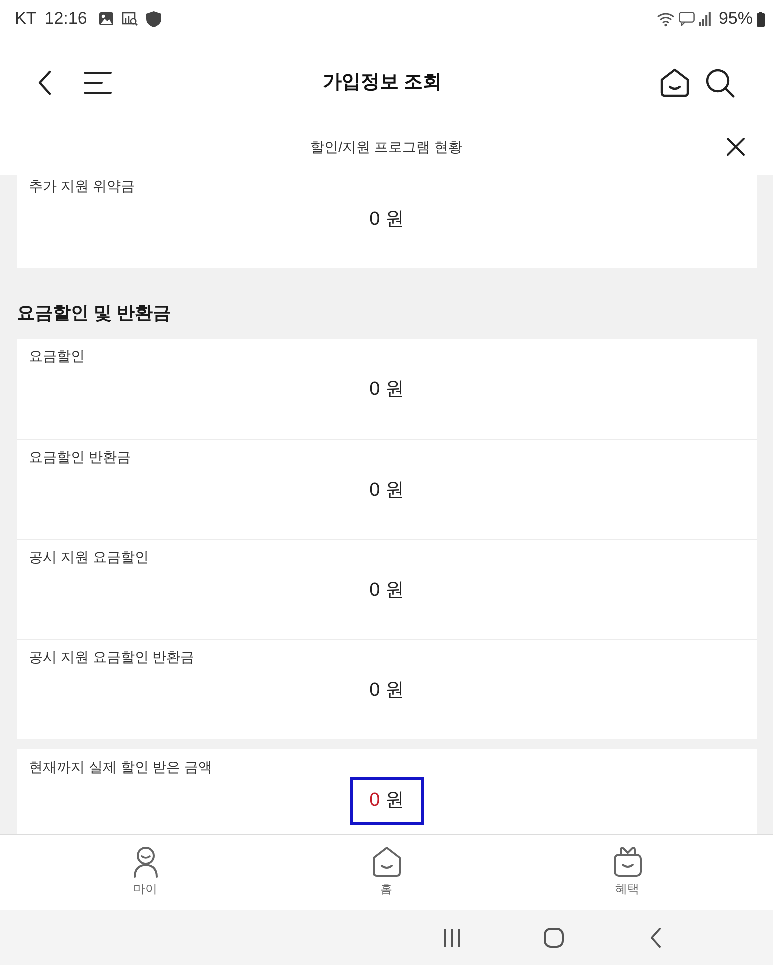 This screenshot has height=965, width=773. I want to click on rounded-square-icon, so click(554, 938).